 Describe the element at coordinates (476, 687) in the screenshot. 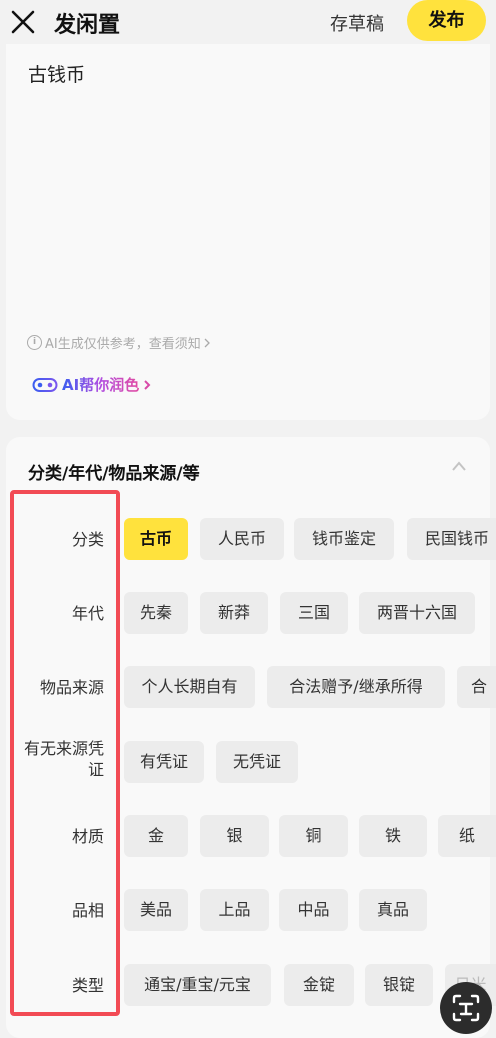

I see `option-chip: 合` at that location.